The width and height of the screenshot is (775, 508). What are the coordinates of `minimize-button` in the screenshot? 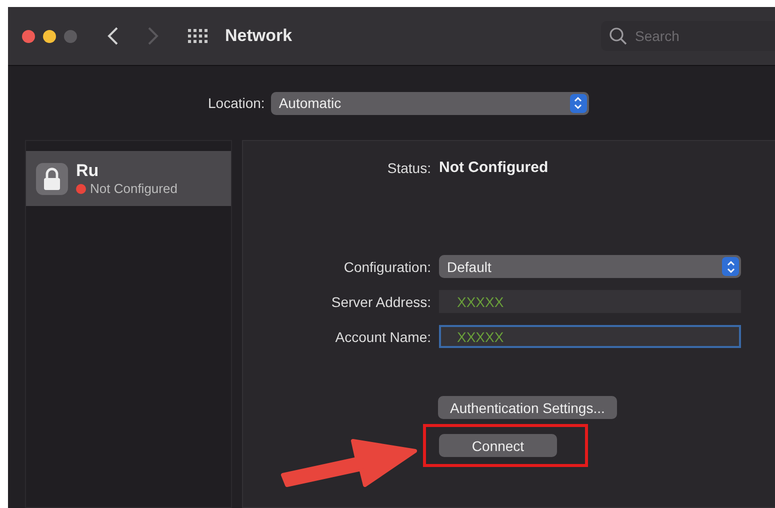 It's located at (49, 36).